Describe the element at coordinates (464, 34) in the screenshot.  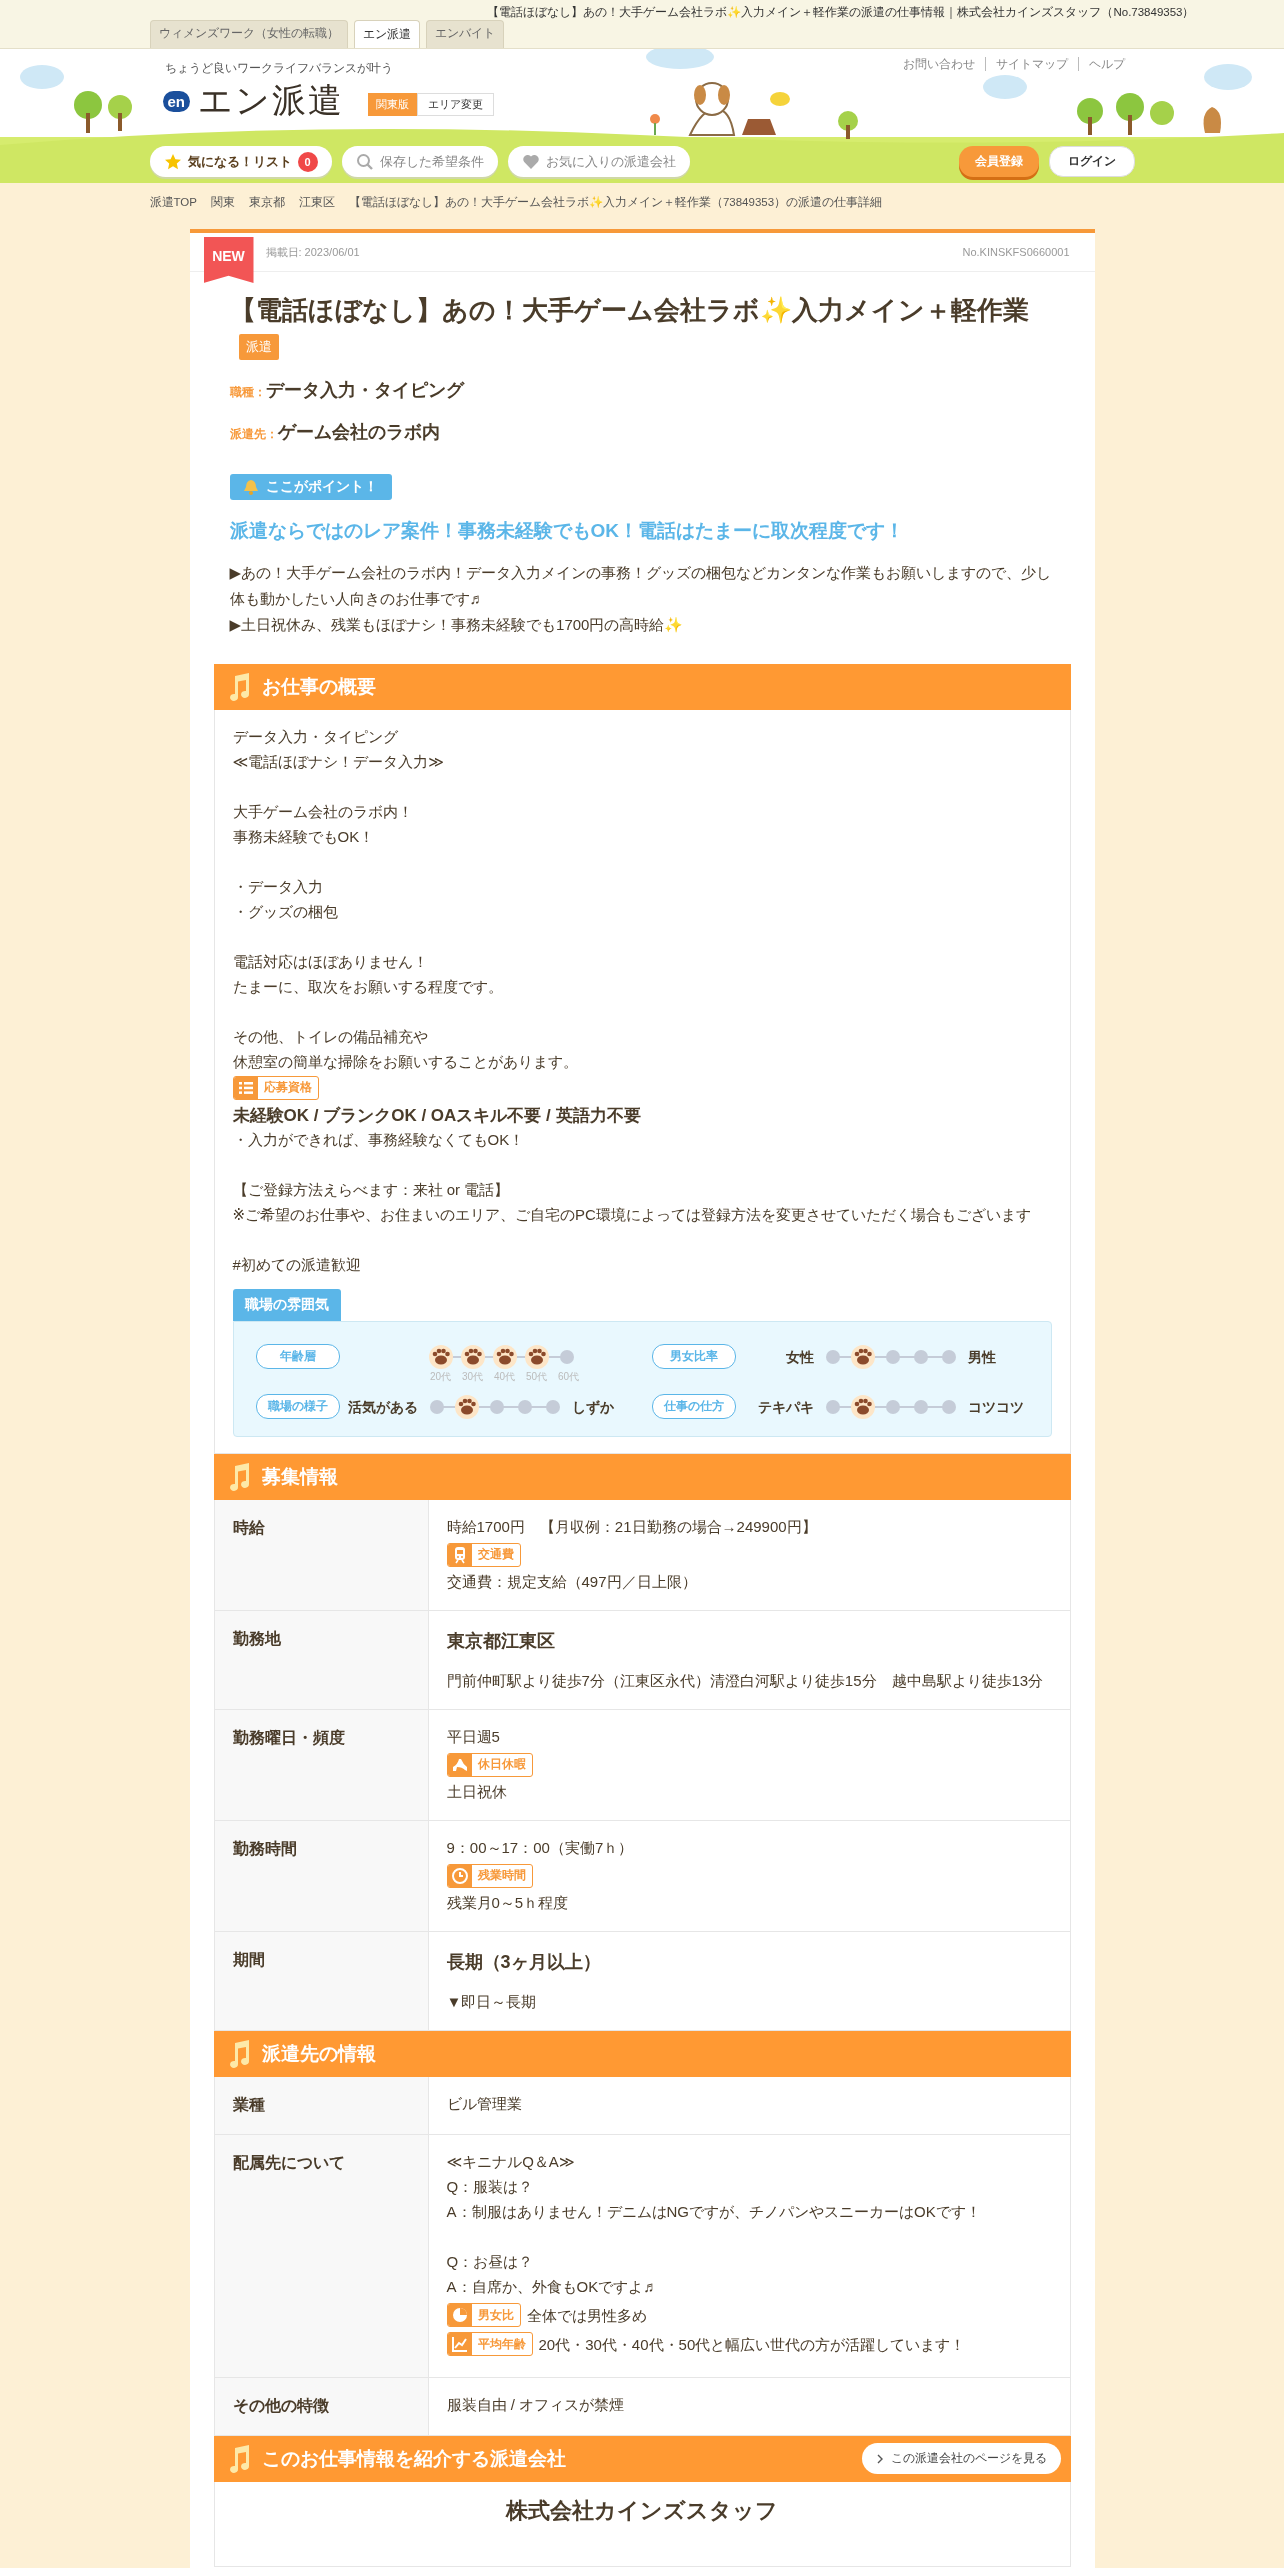
I see `site-tab: エンバイト` at that location.